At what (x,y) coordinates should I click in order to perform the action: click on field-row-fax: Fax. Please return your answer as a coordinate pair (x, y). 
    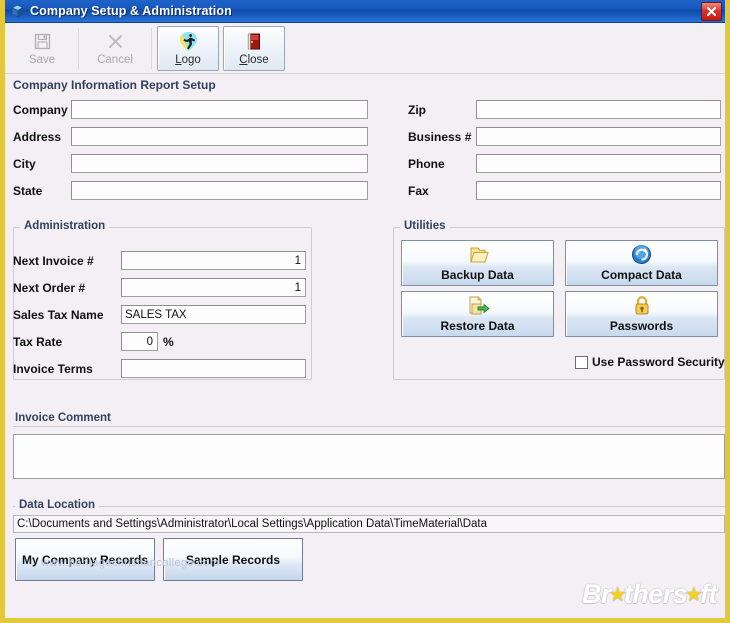
    Looking at the image, I should click on (564, 190).